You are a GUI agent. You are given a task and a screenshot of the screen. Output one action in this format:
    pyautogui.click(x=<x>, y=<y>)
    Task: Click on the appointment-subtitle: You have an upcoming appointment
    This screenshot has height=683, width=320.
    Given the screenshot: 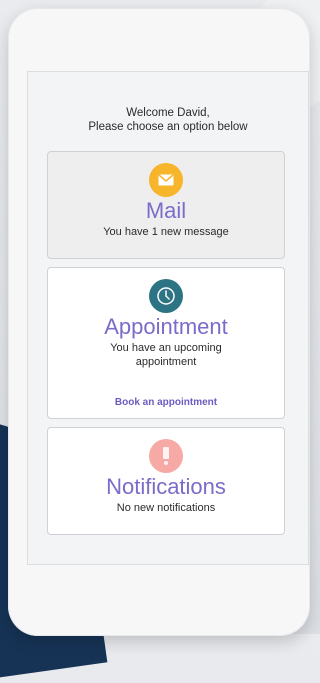 What is the action you would take?
    pyautogui.click(x=166, y=355)
    